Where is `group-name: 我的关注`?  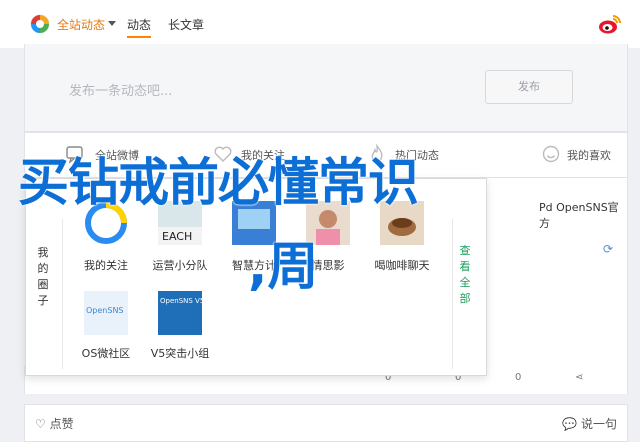
group-name: 我的关注 is located at coordinates (106, 265).